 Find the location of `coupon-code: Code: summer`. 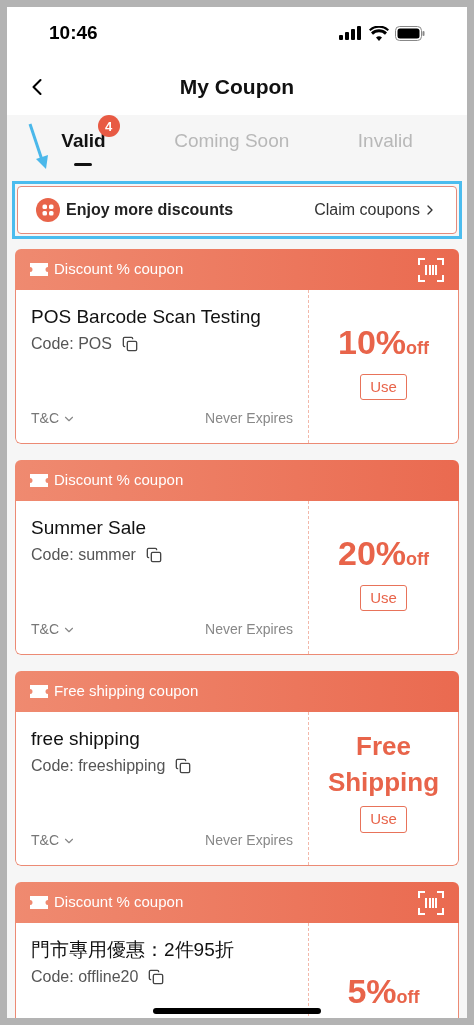

coupon-code: Code: summer is located at coordinates (83, 555).